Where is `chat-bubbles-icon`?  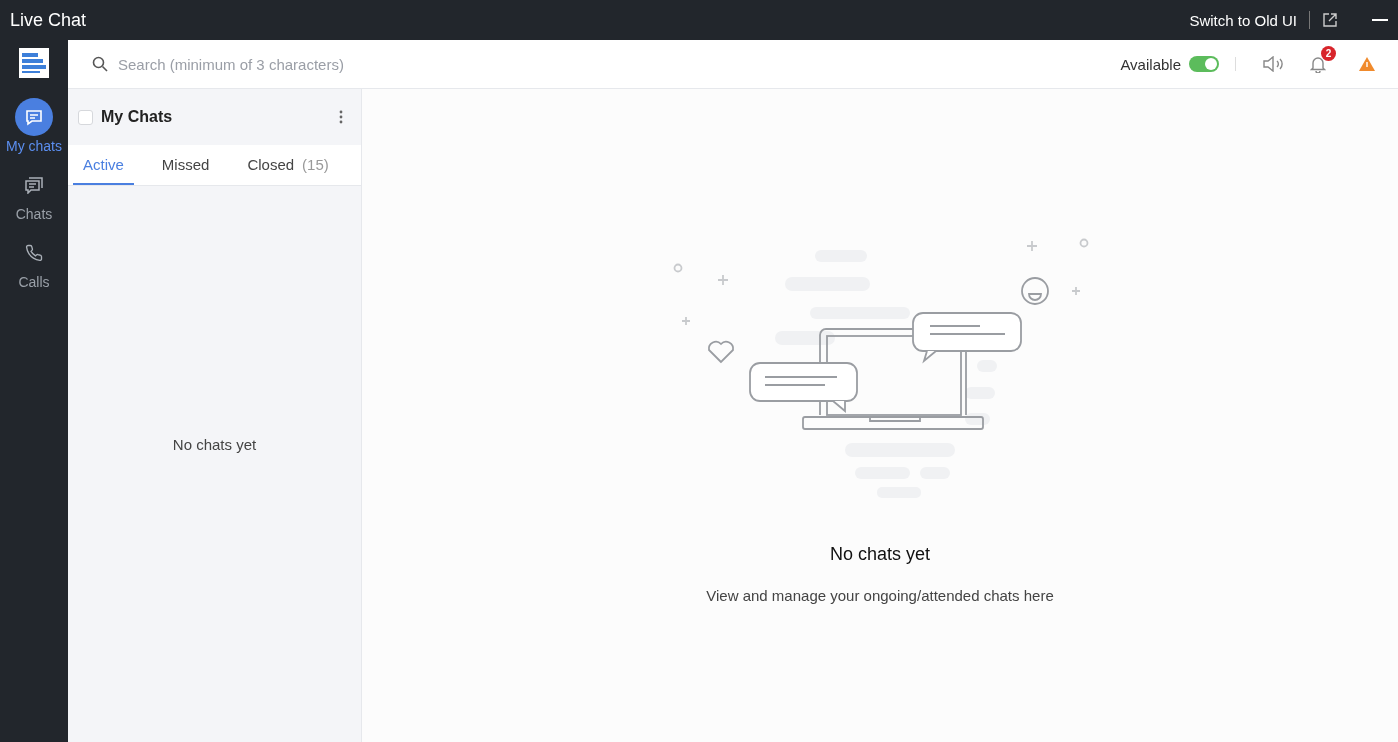 chat-bubbles-icon is located at coordinates (34, 185).